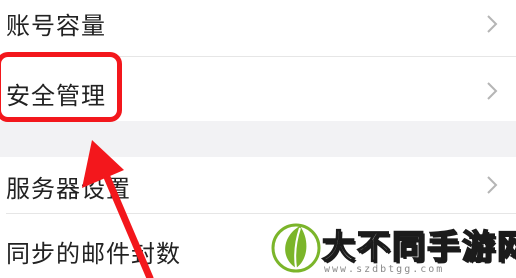 This screenshot has width=516, height=278. I want to click on watermark-logo: 大不同手游网 www.szdbtgg.com, so click(393, 246).